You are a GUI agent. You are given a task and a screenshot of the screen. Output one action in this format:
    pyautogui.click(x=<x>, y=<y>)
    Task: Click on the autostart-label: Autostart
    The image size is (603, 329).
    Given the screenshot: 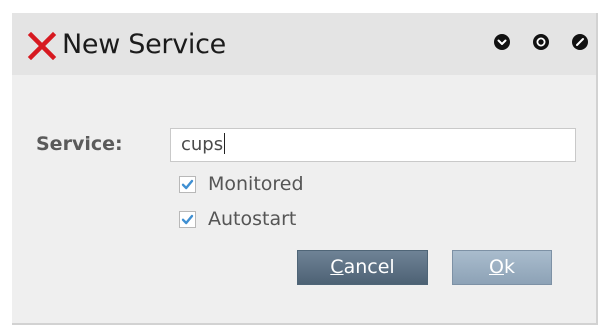 What is the action you would take?
    pyautogui.click(x=252, y=219)
    